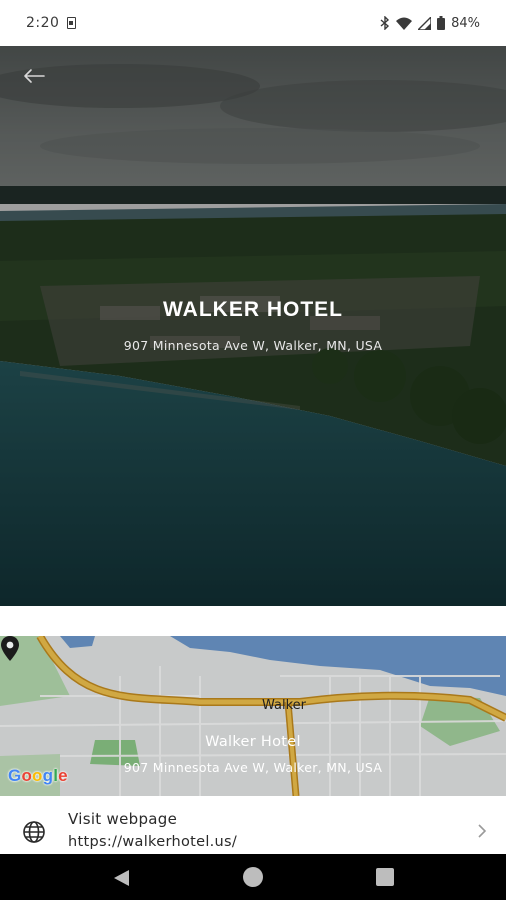 This screenshot has height=900, width=506. I want to click on system-nav-bar, so click(253, 877).